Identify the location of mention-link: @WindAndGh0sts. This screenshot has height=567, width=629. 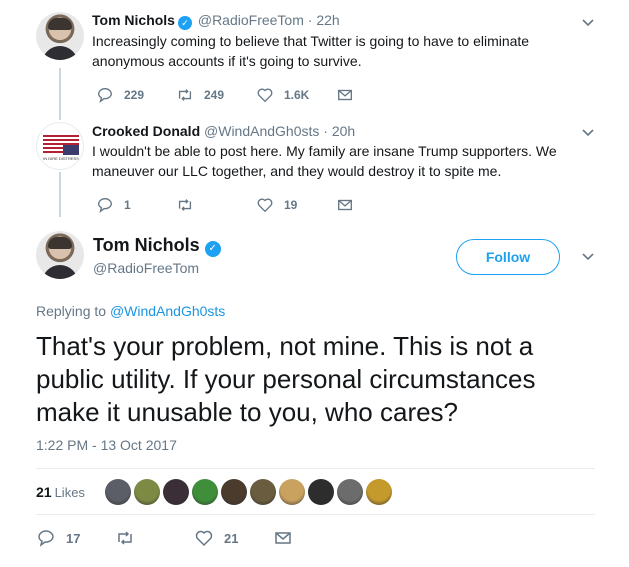
(167, 311).